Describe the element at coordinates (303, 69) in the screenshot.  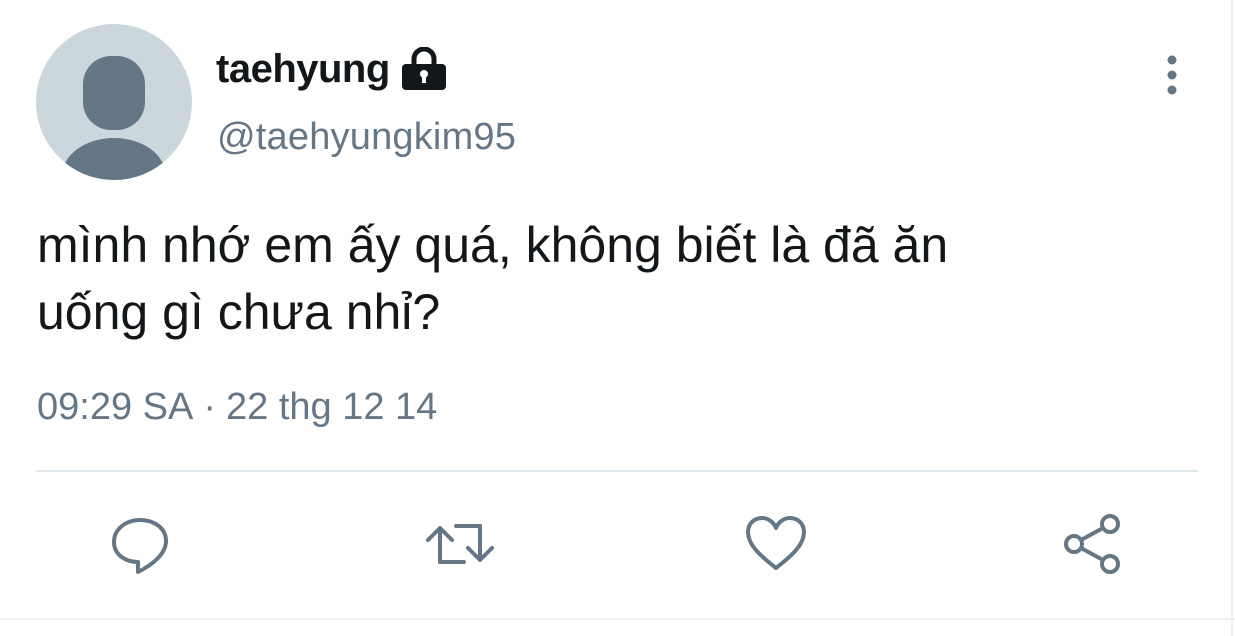
I see `display-name: taehyung` at that location.